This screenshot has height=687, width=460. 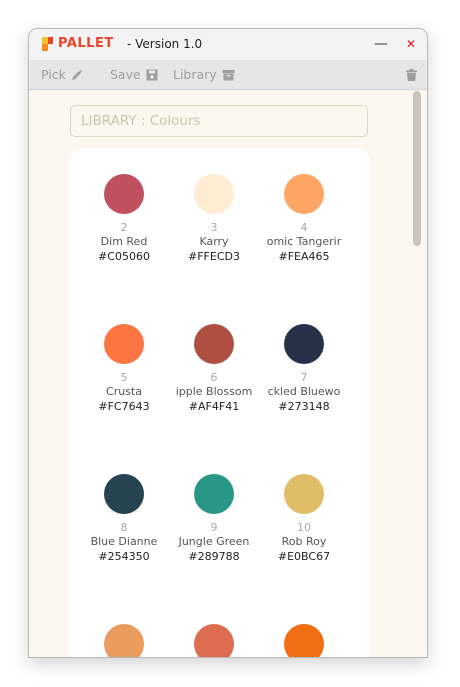 I want to click on swatch-number: 6, so click(x=214, y=377).